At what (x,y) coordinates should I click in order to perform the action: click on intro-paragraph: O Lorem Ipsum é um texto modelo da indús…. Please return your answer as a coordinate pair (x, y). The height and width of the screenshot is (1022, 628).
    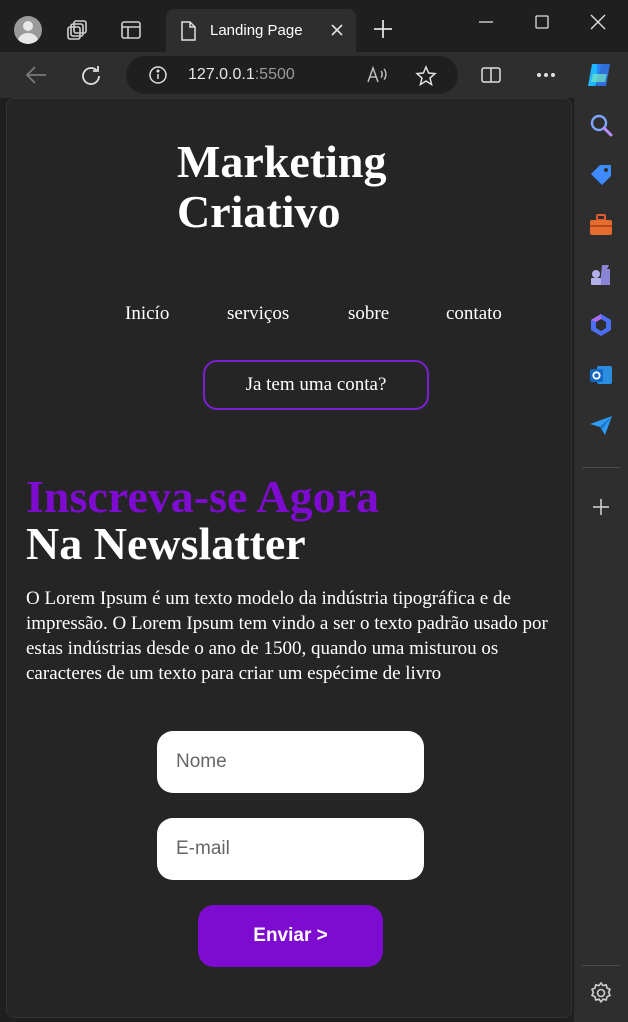
    Looking at the image, I should click on (287, 636).